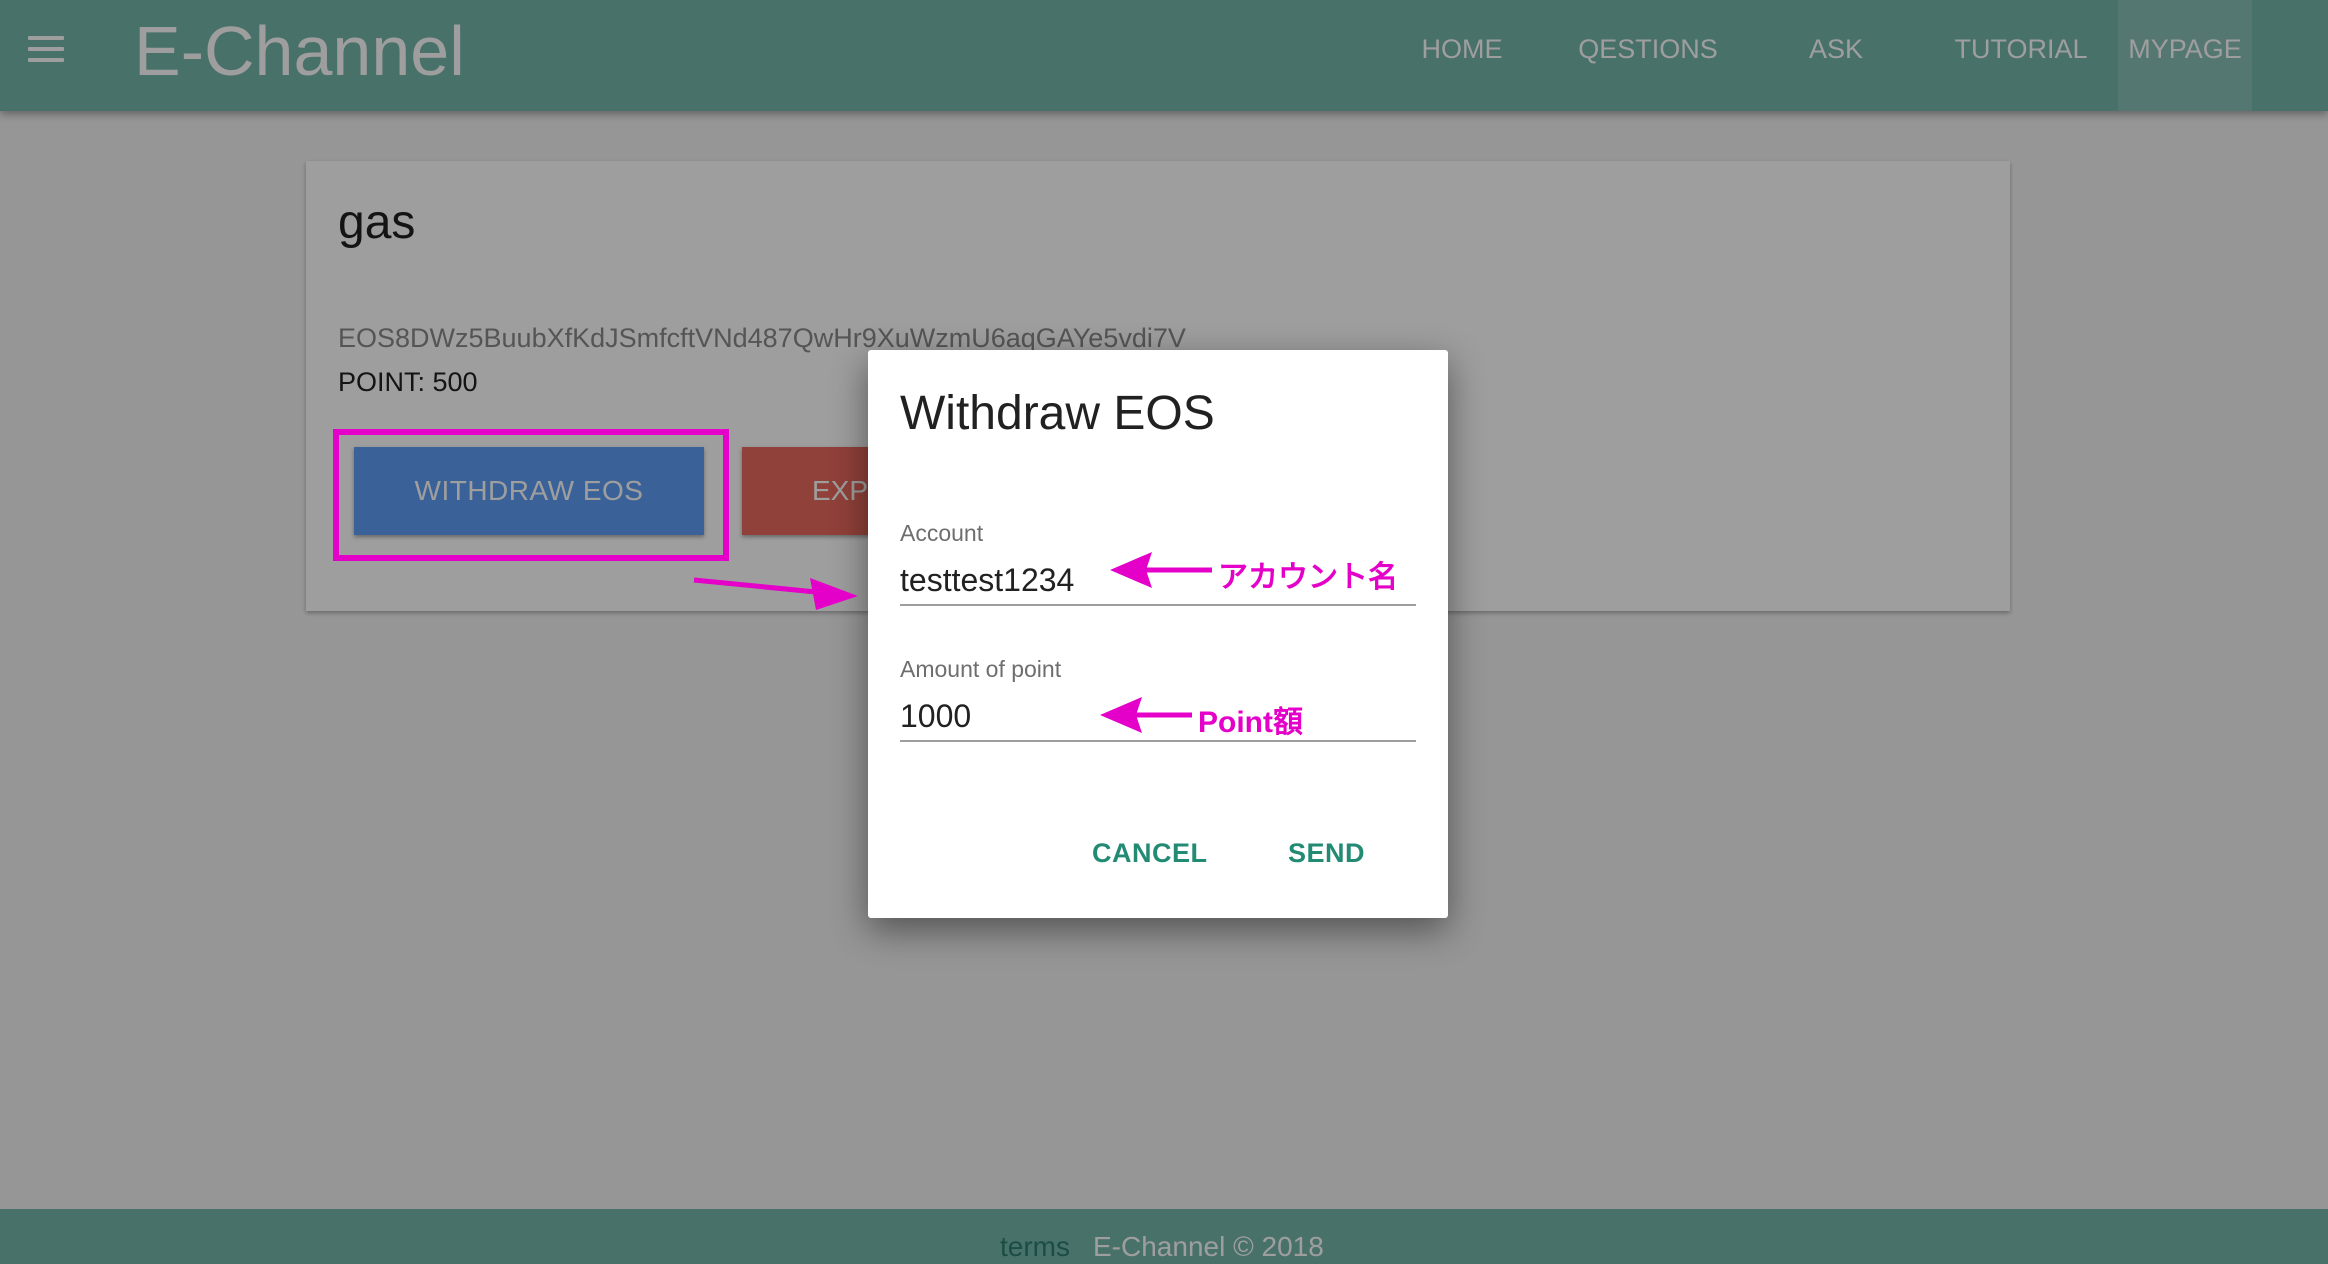  I want to click on amount-label: Amount of point, so click(981, 669).